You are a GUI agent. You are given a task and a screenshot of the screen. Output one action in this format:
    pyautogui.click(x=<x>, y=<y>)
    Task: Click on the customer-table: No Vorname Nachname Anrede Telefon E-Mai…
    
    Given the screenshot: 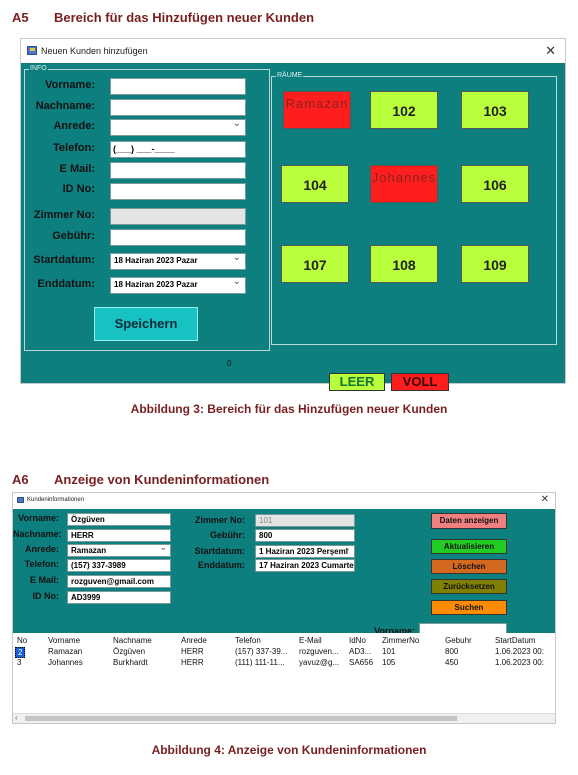 What is the action you would take?
    pyautogui.click(x=284, y=678)
    